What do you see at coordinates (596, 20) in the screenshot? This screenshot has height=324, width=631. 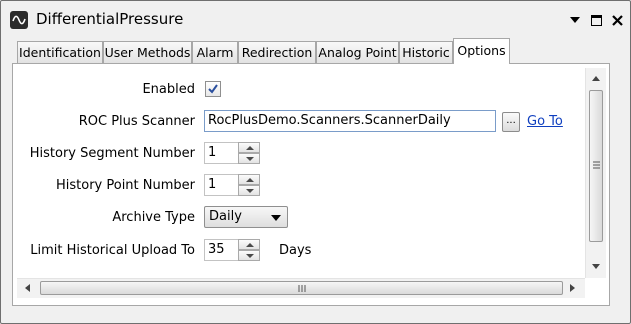 I see `maximize-icon` at bounding box center [596, 20].